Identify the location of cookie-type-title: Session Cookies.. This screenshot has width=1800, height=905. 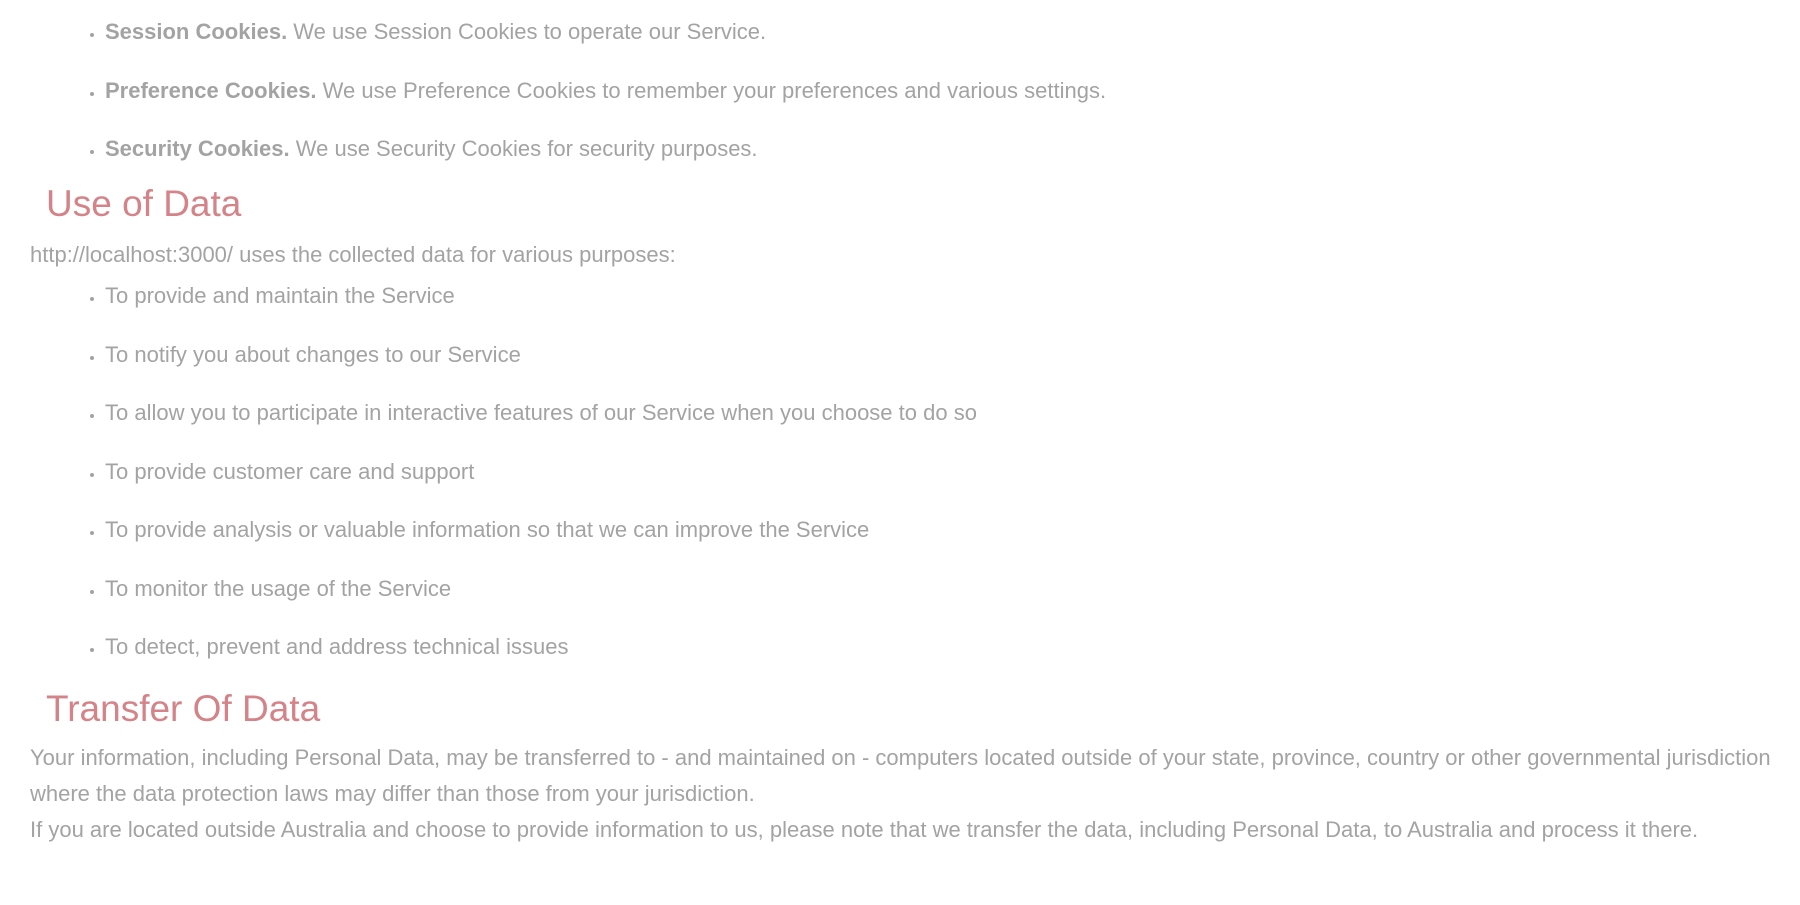
(196, 31).